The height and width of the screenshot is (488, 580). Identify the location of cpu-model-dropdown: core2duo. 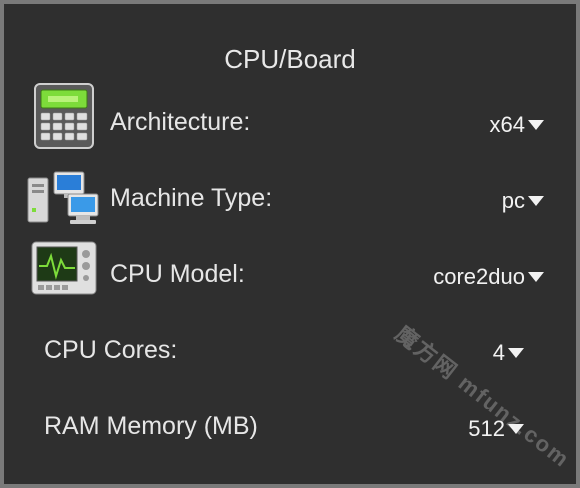
(488, 277).